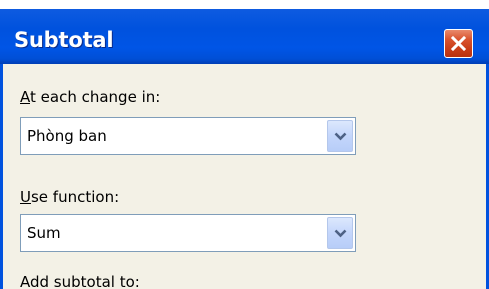 The height and width of the screenshot is (289, 489). Describe the element at coordinates (44, 233) in the screenshot. I see `use-function-value: Sum` at that location.